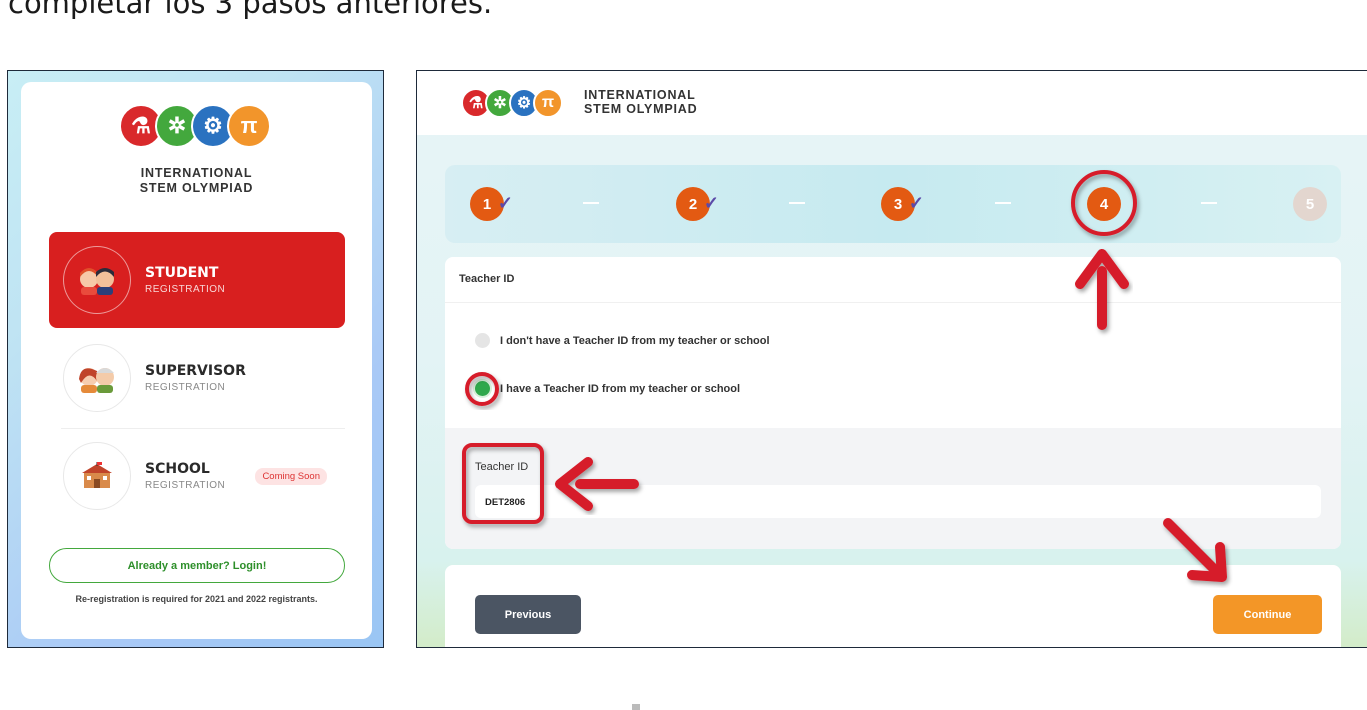 The image size is (1367, 710). I want to click on school-registration-option: SCHOOL REGISTRATION Coming Soon, so click(197, 476).